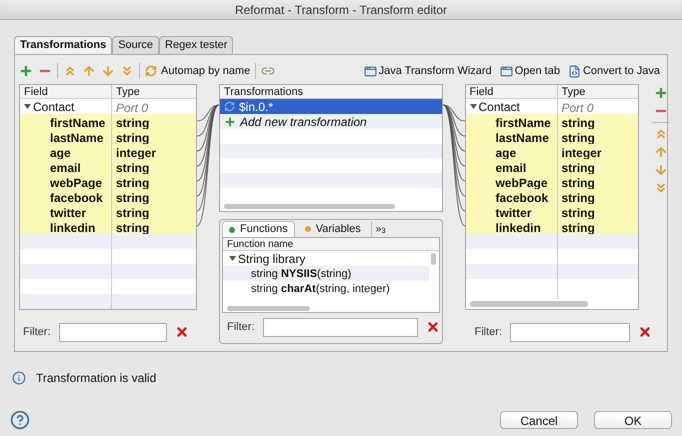  What do you see at coordinates (614, 71) in the screenshot?
I see `toolbar-button: Convert to Java` at bounding box center [614, 71].